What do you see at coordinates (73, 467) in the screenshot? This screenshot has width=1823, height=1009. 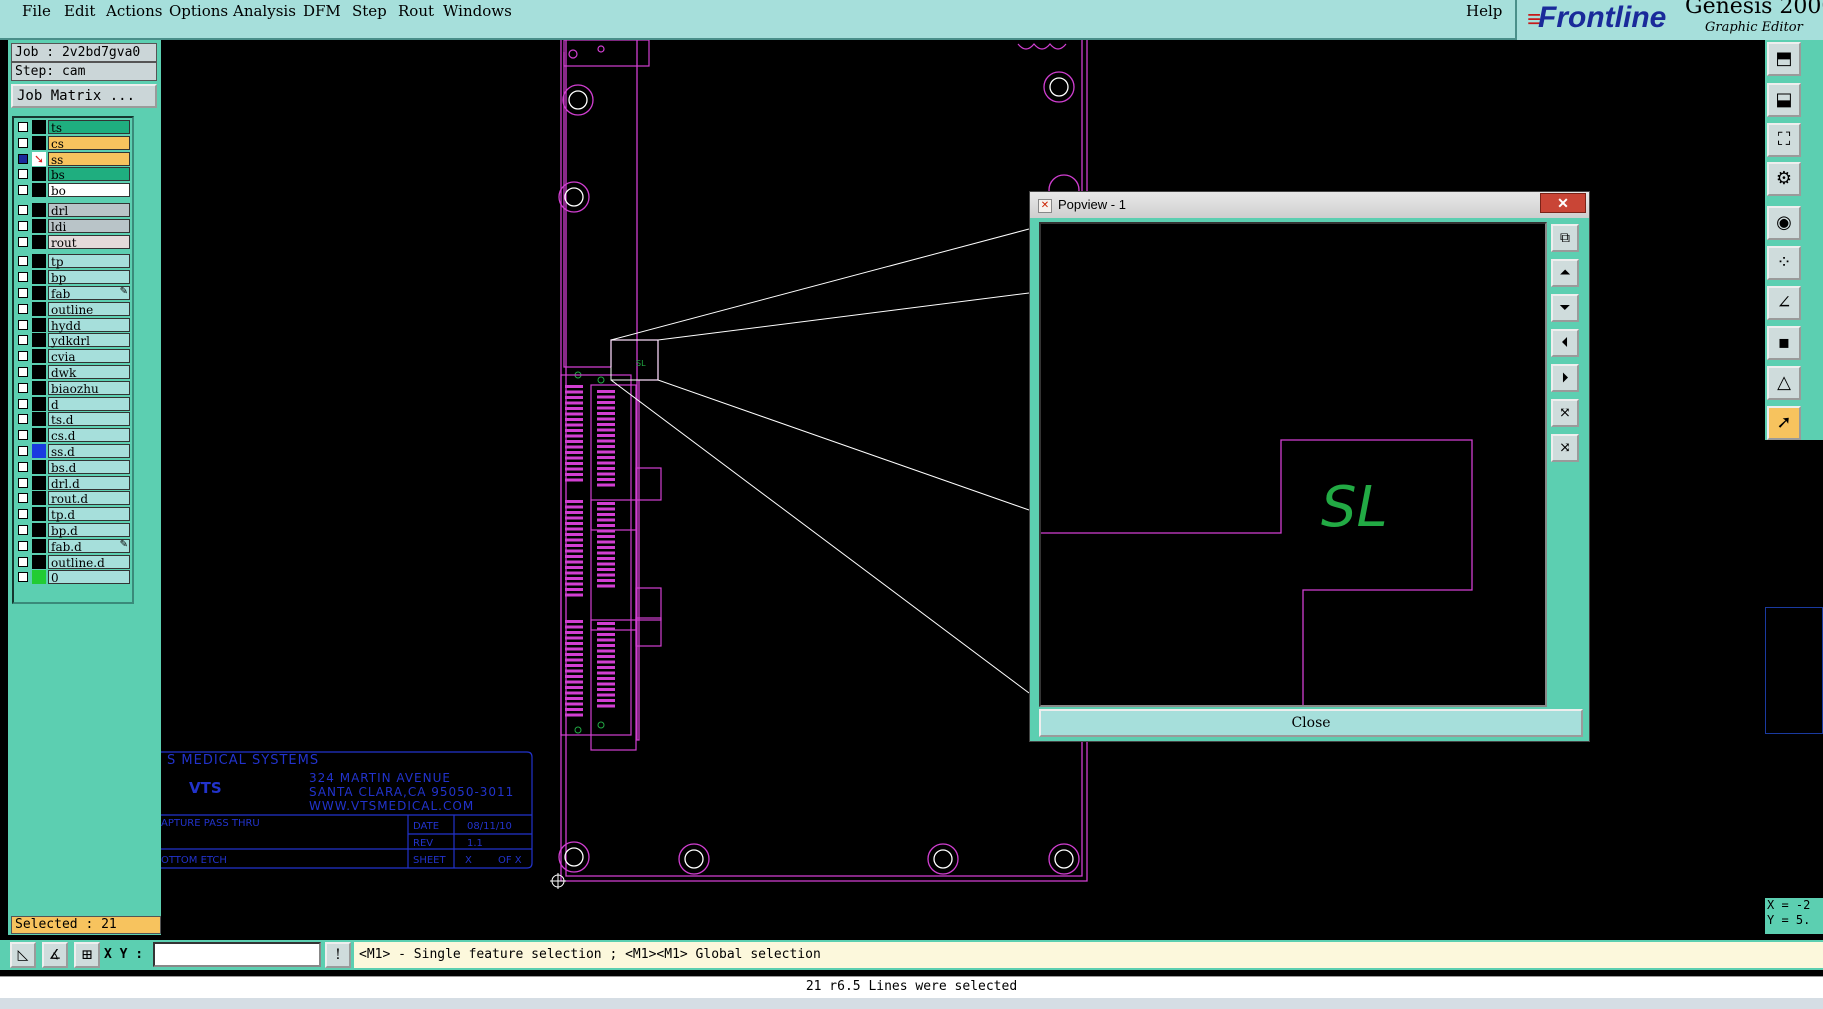 I see `layer-row-bs.d: bs.d` at bounding box center [73, 467].